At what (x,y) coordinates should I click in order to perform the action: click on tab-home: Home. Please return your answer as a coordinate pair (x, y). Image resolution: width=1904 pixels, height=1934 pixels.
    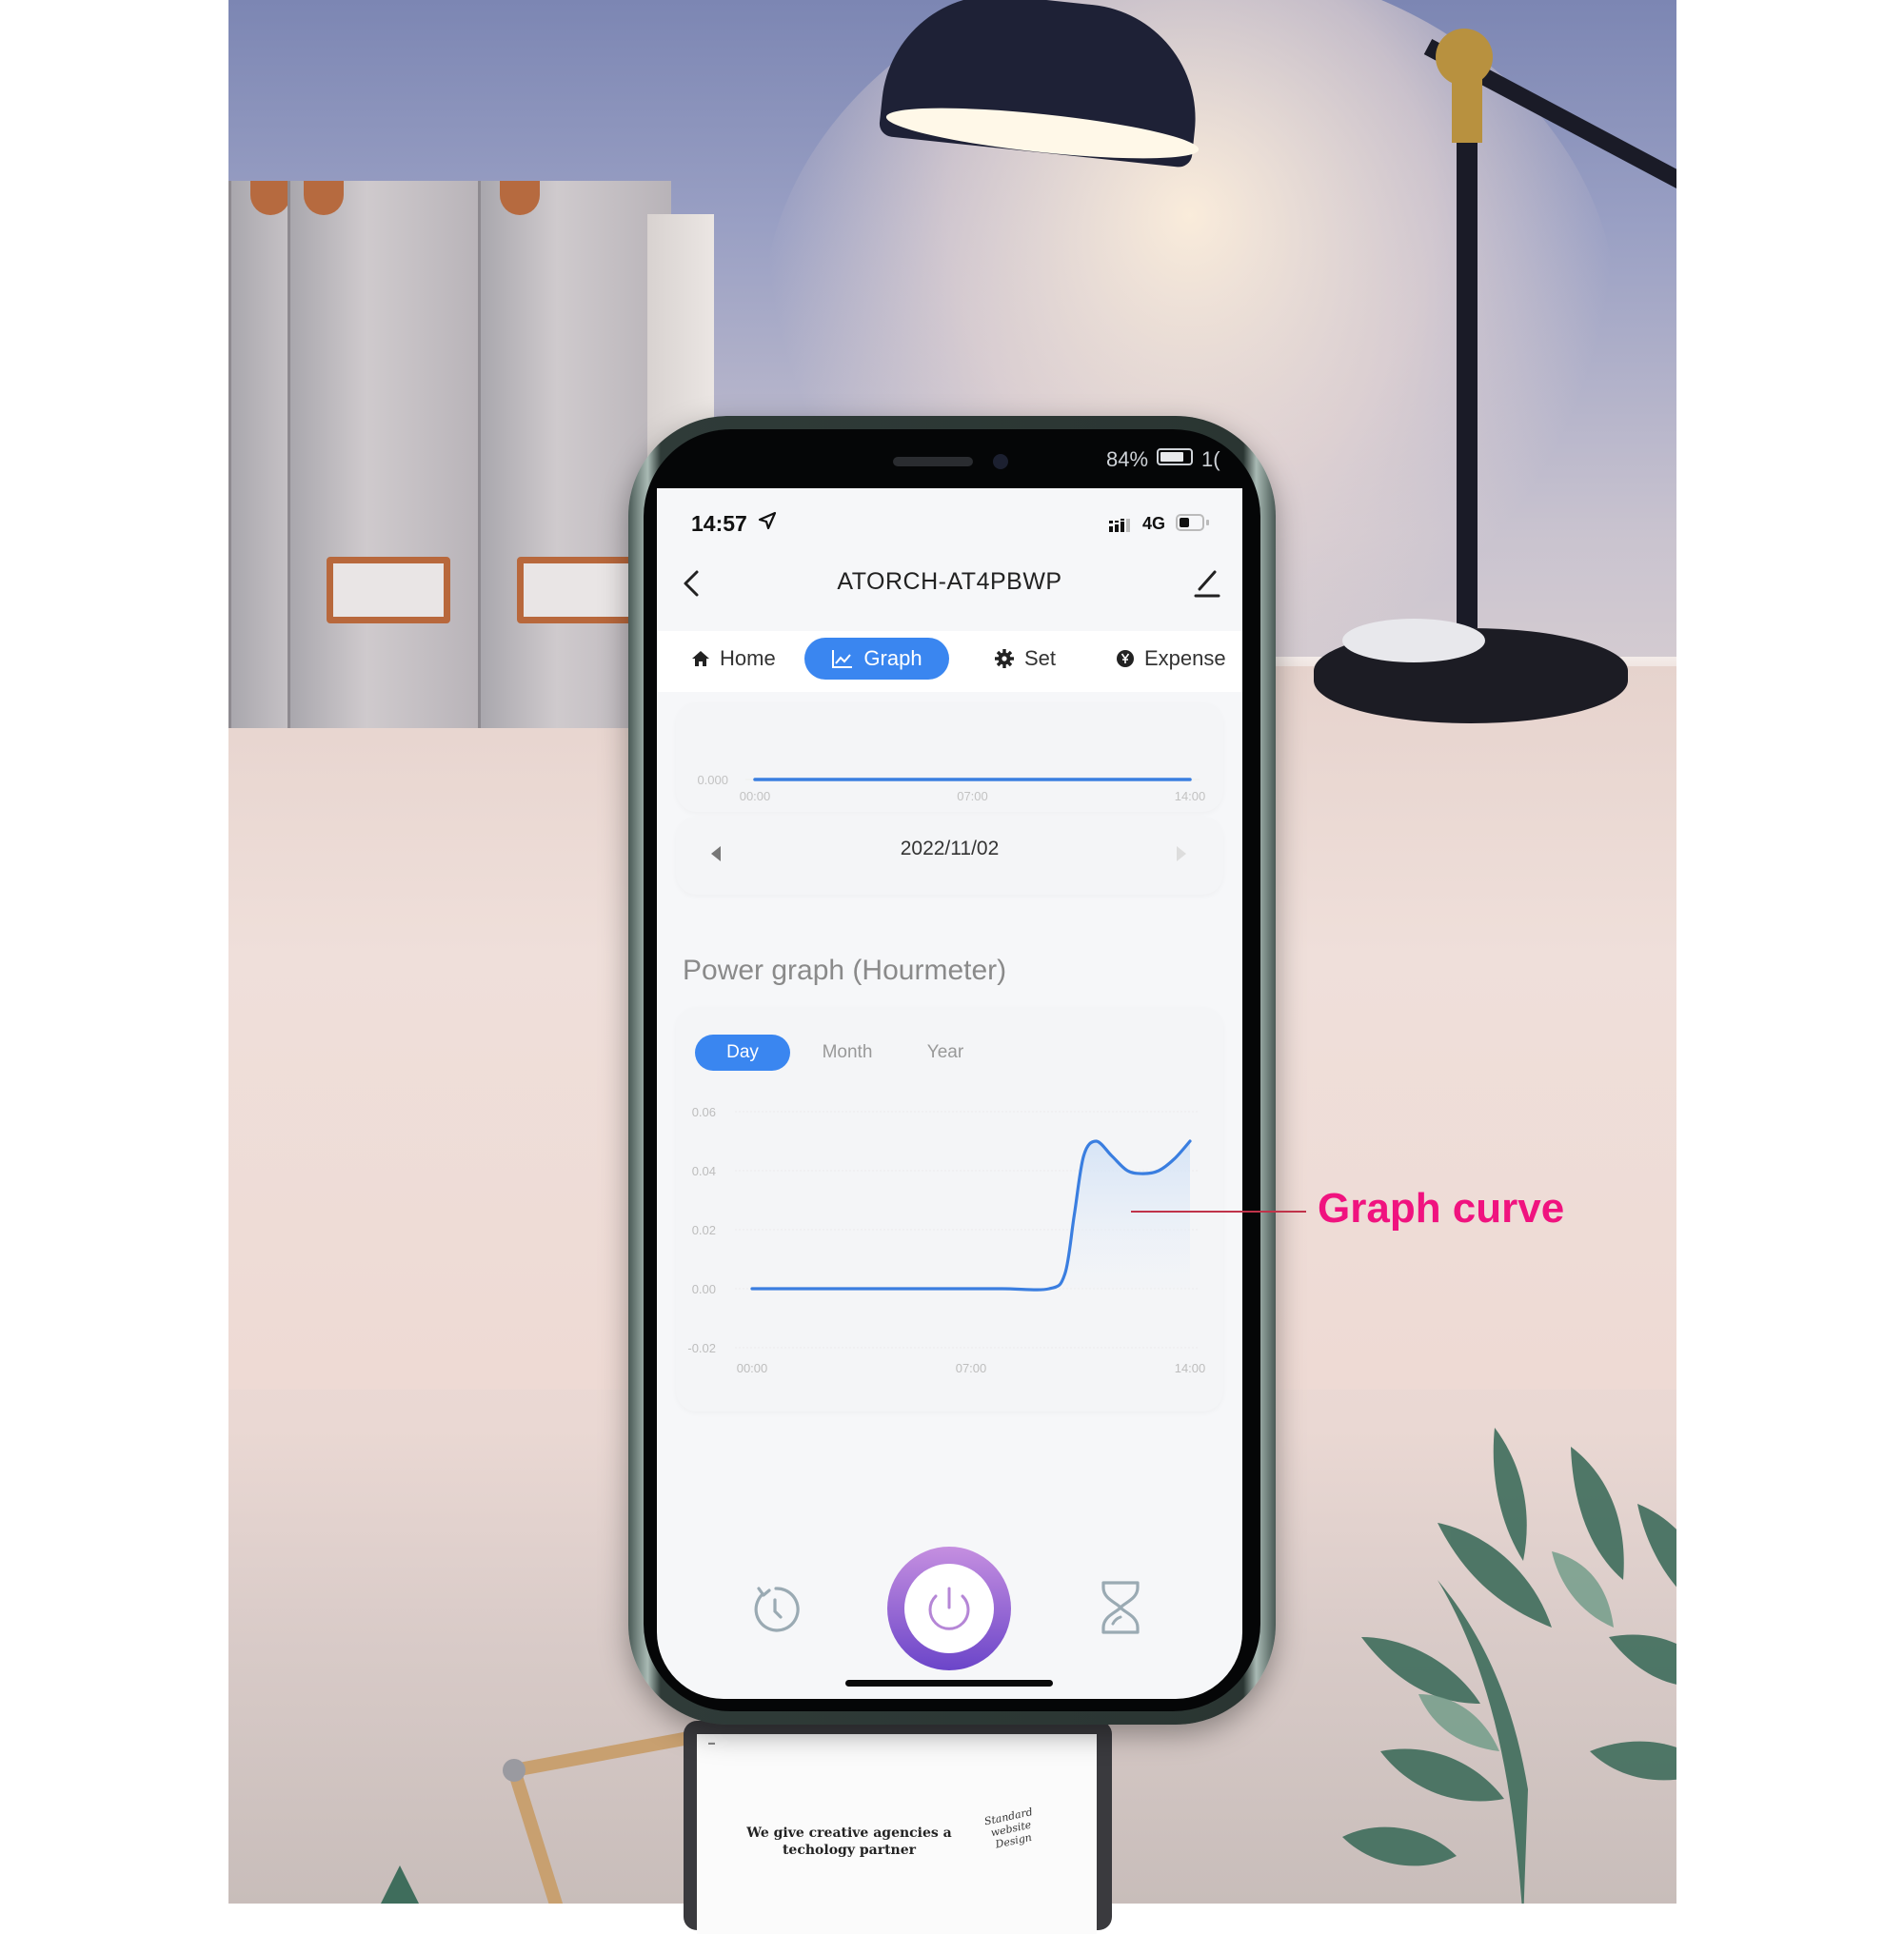
    Looking at the image, I should click on (733, 659).